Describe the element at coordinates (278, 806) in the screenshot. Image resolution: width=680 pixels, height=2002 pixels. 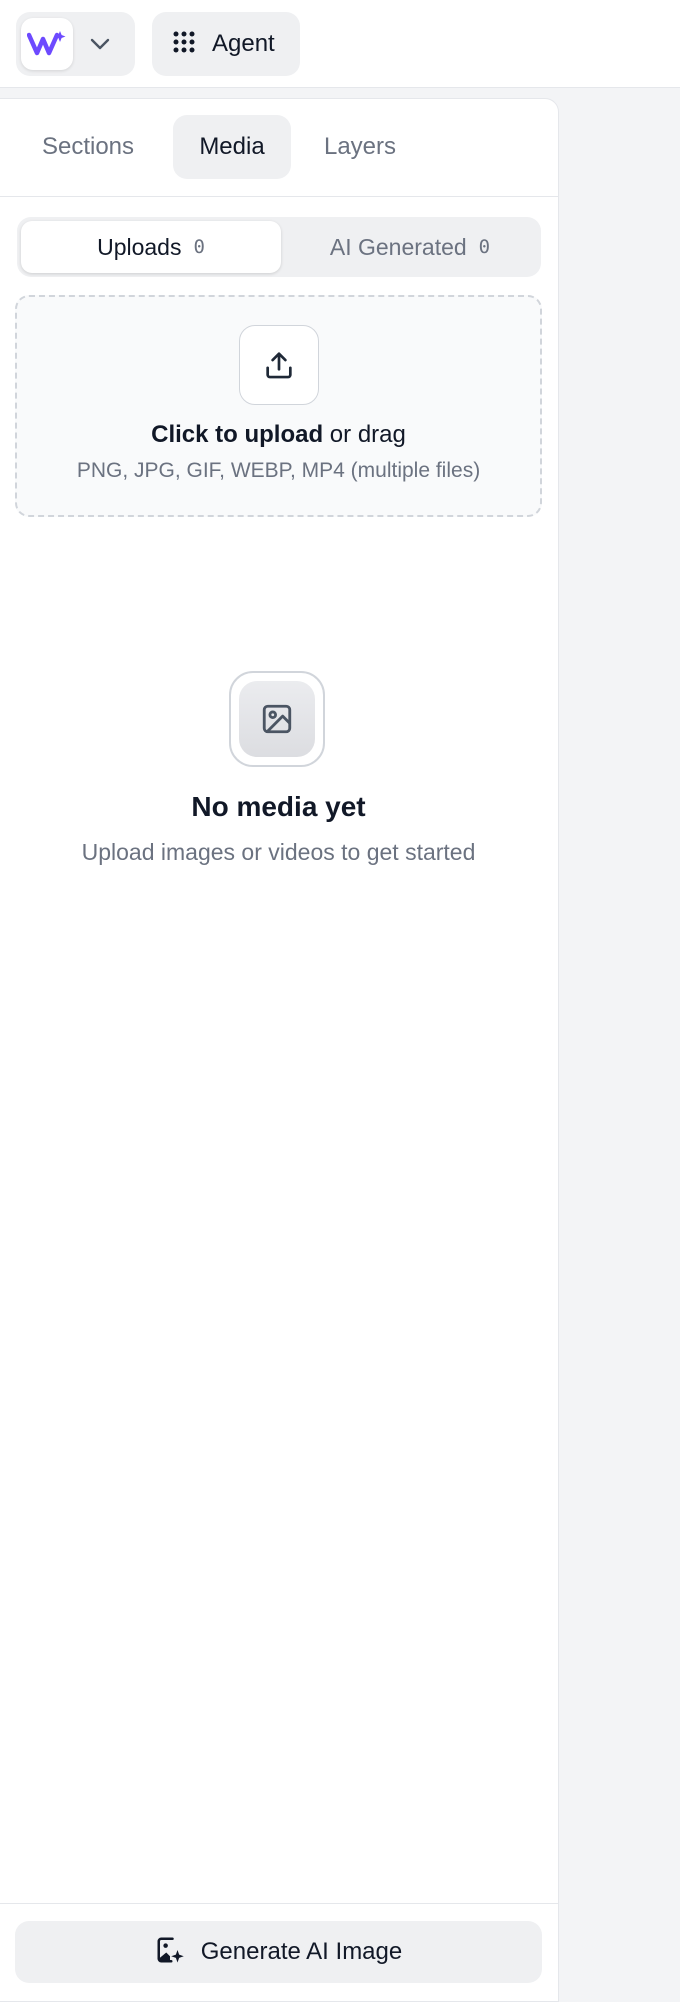
I see `empty-state-title: No media yet` at that location.